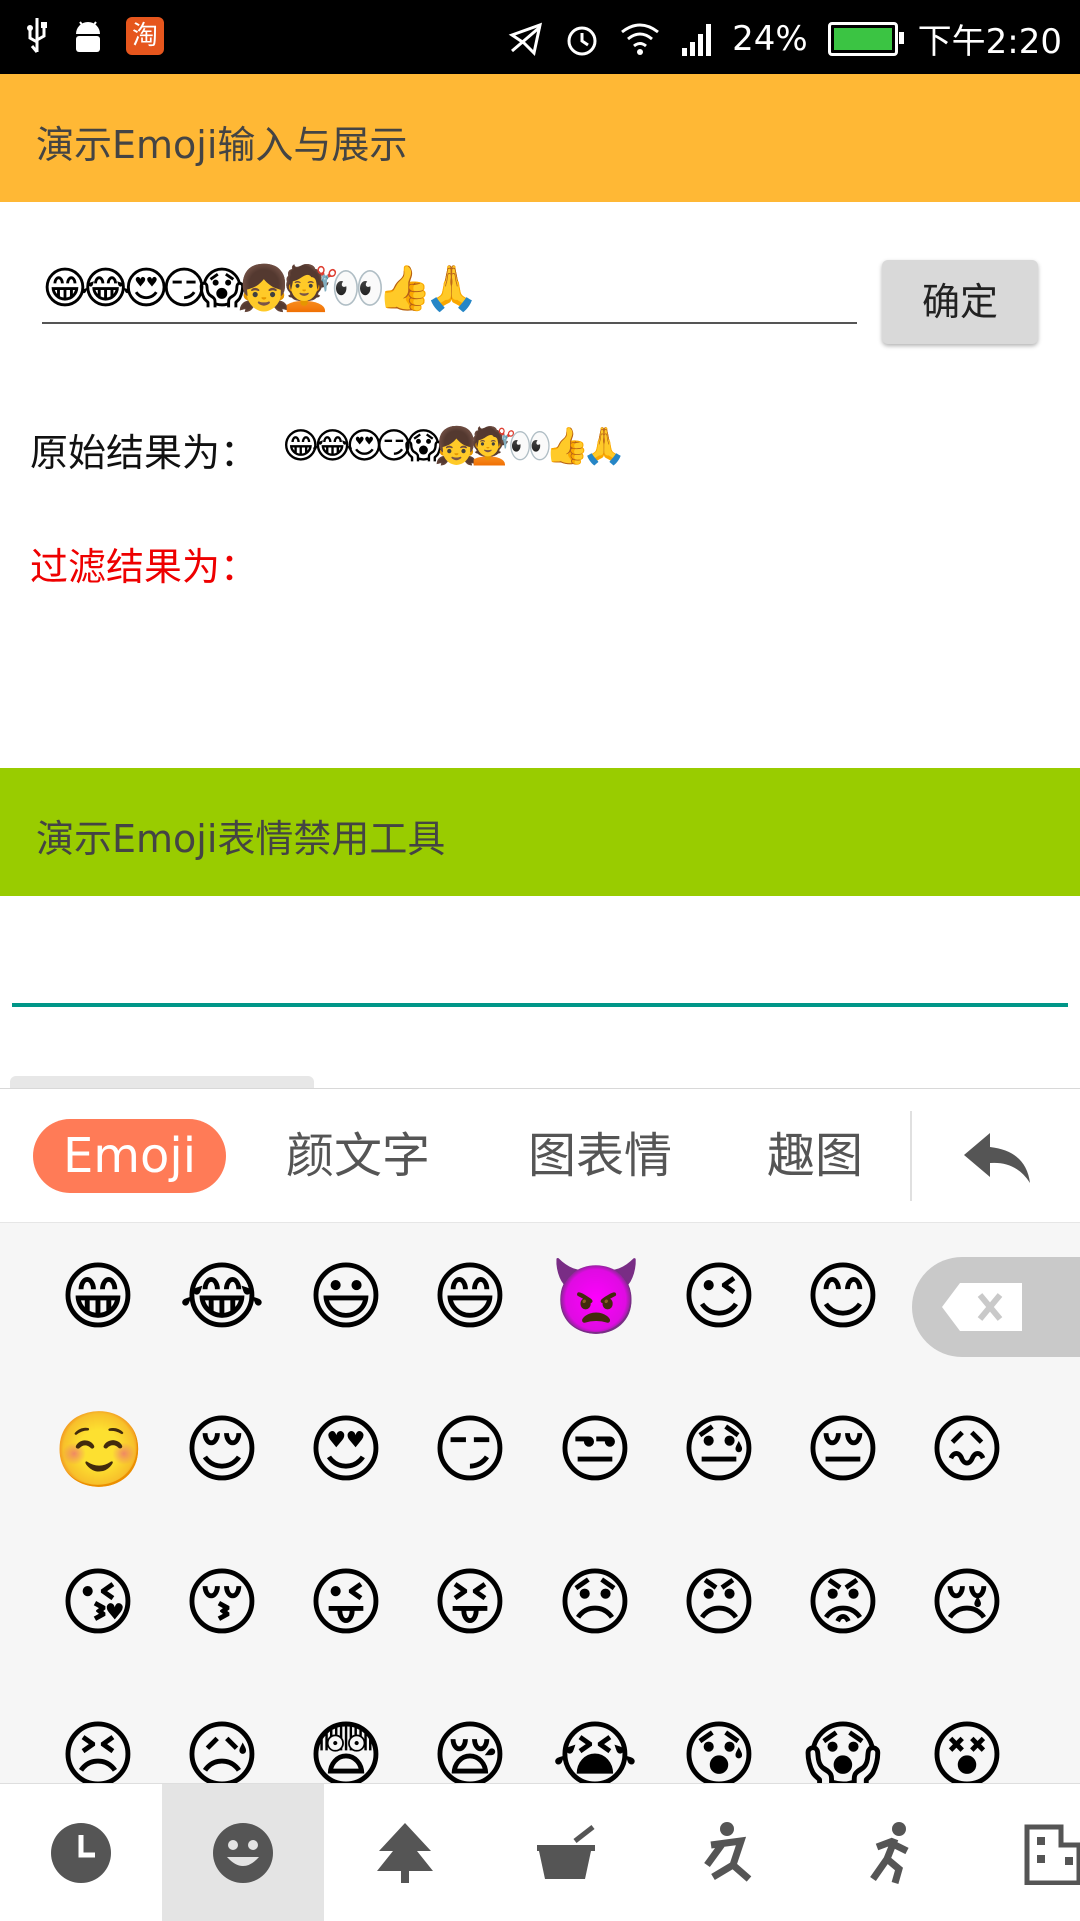 The width and height of the screenshot is (1080, 1921). I want to click on alarm-icon, so click(582, 40).